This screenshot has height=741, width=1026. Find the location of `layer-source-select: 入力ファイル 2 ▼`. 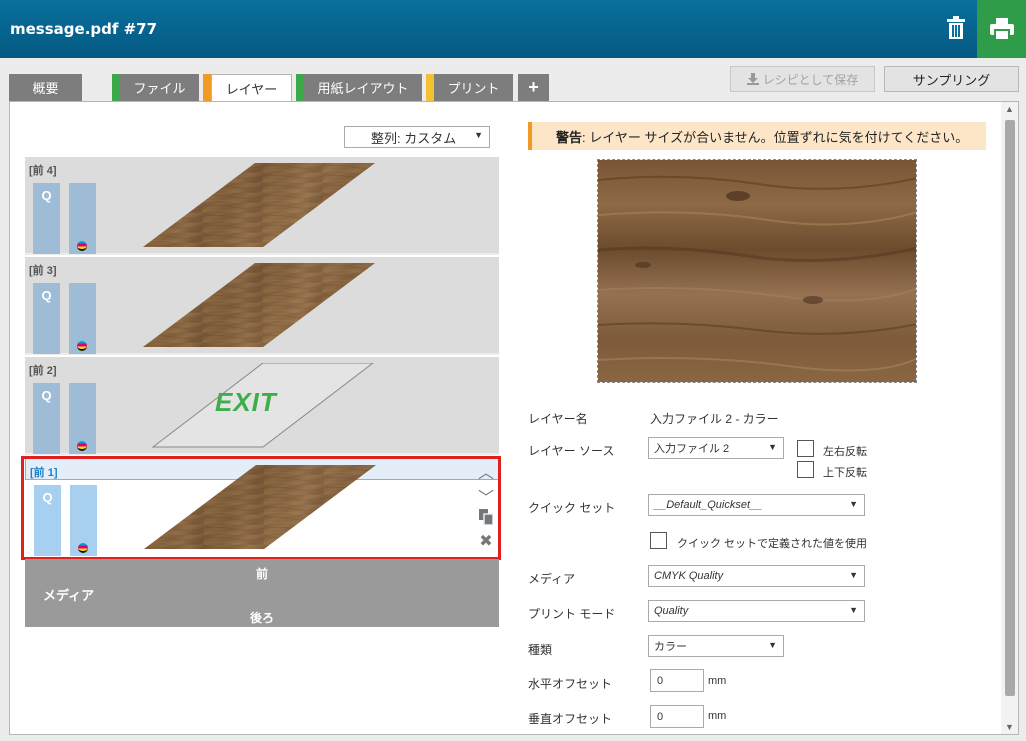

layer-source-select: 入力ファイル 2 ▼ is located at coordinates (716, 448).